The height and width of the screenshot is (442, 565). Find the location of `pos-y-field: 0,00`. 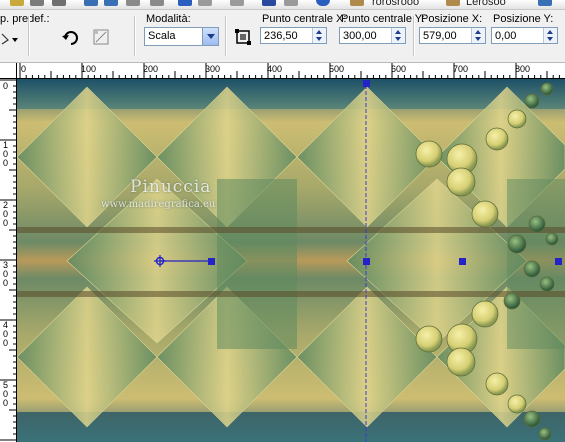

pos-y-field: 0,00 is located at coordinates (524, 35).